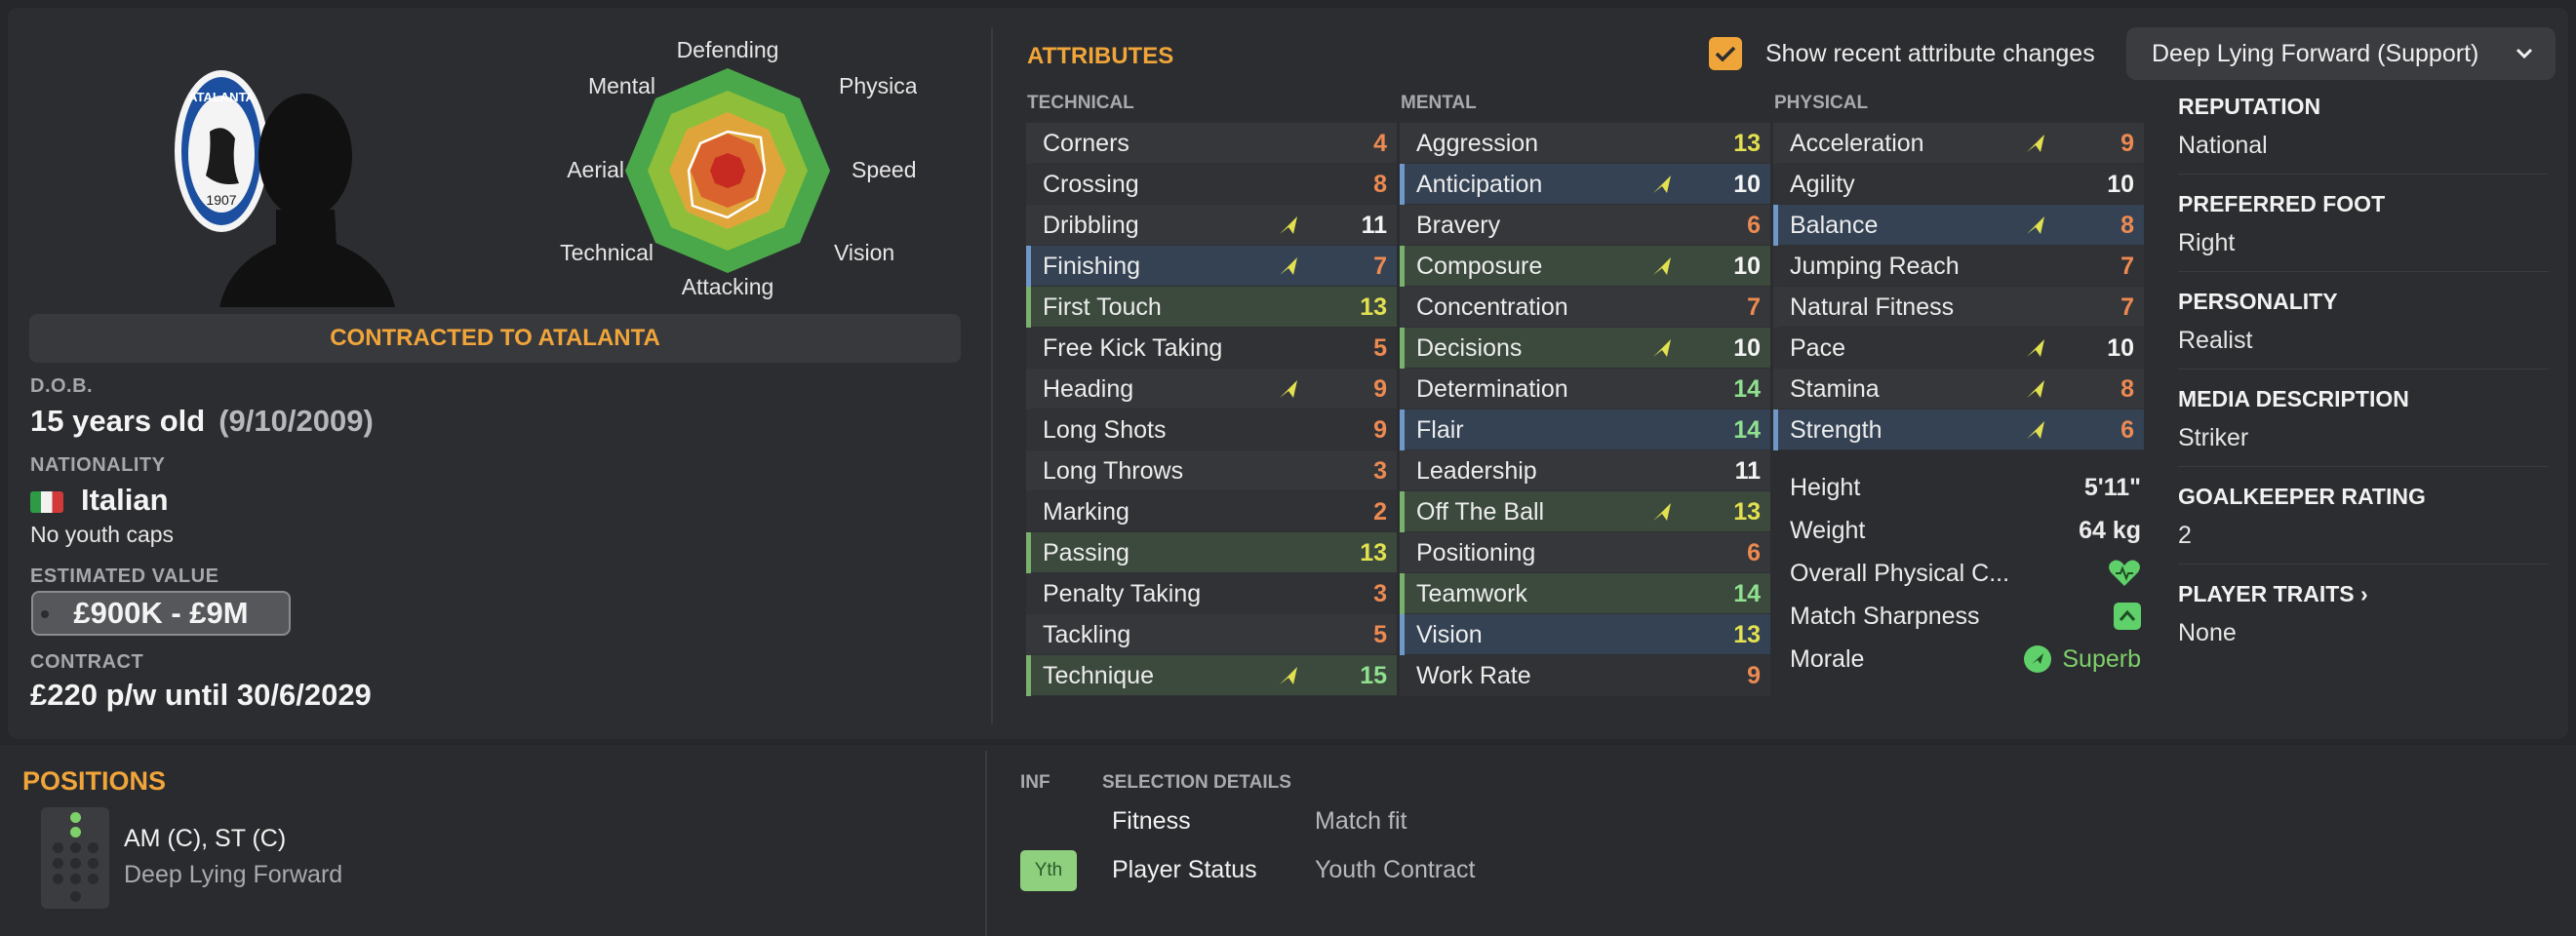 This screenshot has width=2576, height=936. I want to click on club-badge: ATALANTA 1907, so click(221, 151).